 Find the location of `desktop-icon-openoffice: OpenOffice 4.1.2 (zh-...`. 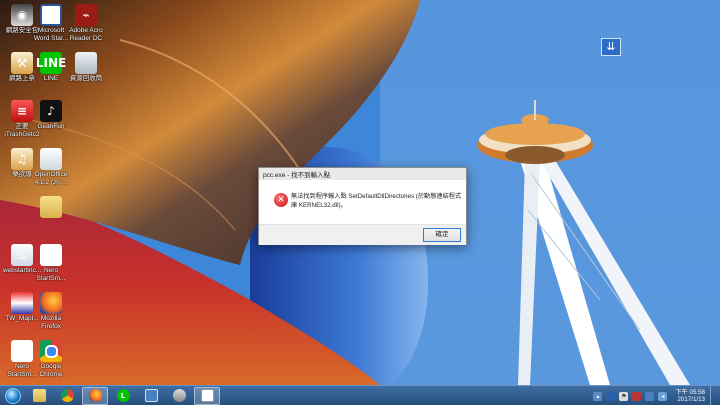

desktop-icon-openoffice: OpenOffice 4.1.2 (zh-... is located at coordinates (51, 167).